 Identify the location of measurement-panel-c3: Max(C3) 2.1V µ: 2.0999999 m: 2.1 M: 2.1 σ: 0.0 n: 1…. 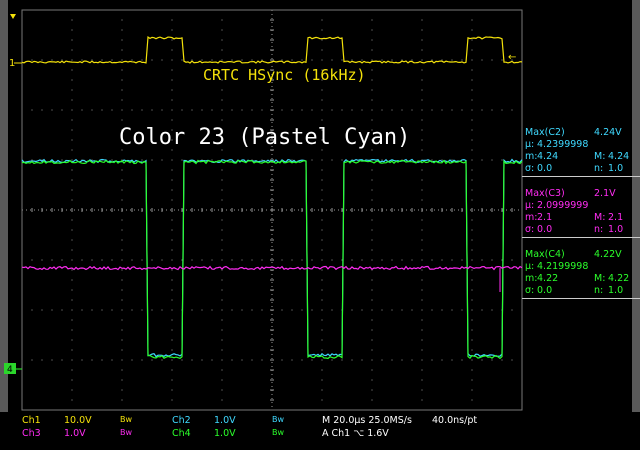
(581, 213).